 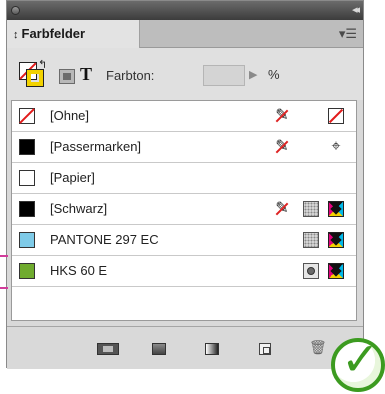 I want to click on swatch-name: HKS 60 E, so click(x=79, y=270).